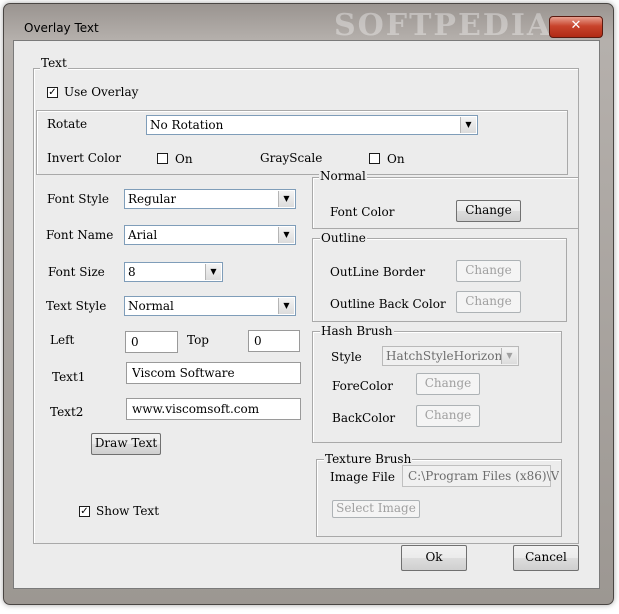 This screenshot has width=619, height=614. What do you see at coordinates (388, 304) in the screenshot?
I see `outline-back-color-label: Outline Back Color` at bounding box center [388, 304].